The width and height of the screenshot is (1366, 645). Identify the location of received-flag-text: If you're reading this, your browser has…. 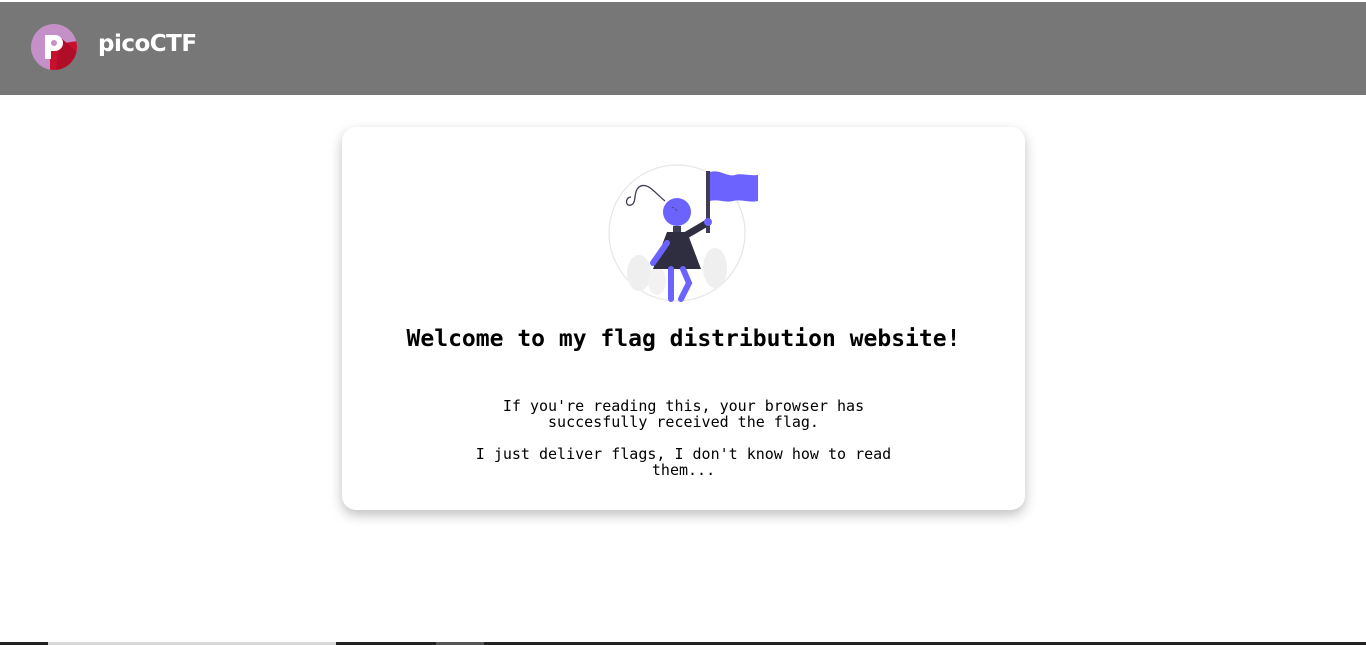
(683, 414).